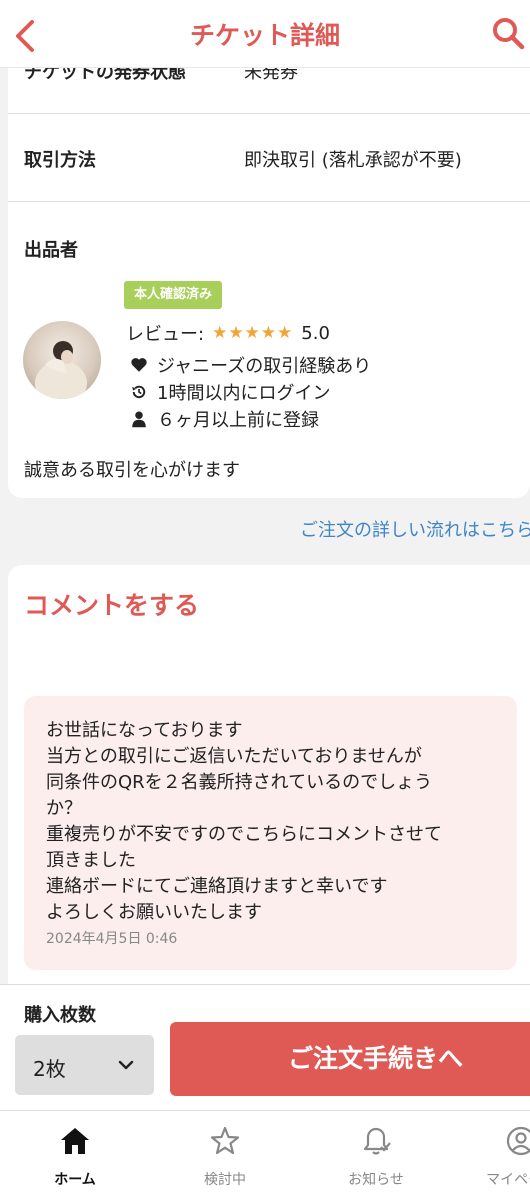 The image size is (530, 1200). What do you see at coordinates (225, 1155) in the screenshot?
I see `tab-favorites: 検討中` at bounding box center [225, 1155].